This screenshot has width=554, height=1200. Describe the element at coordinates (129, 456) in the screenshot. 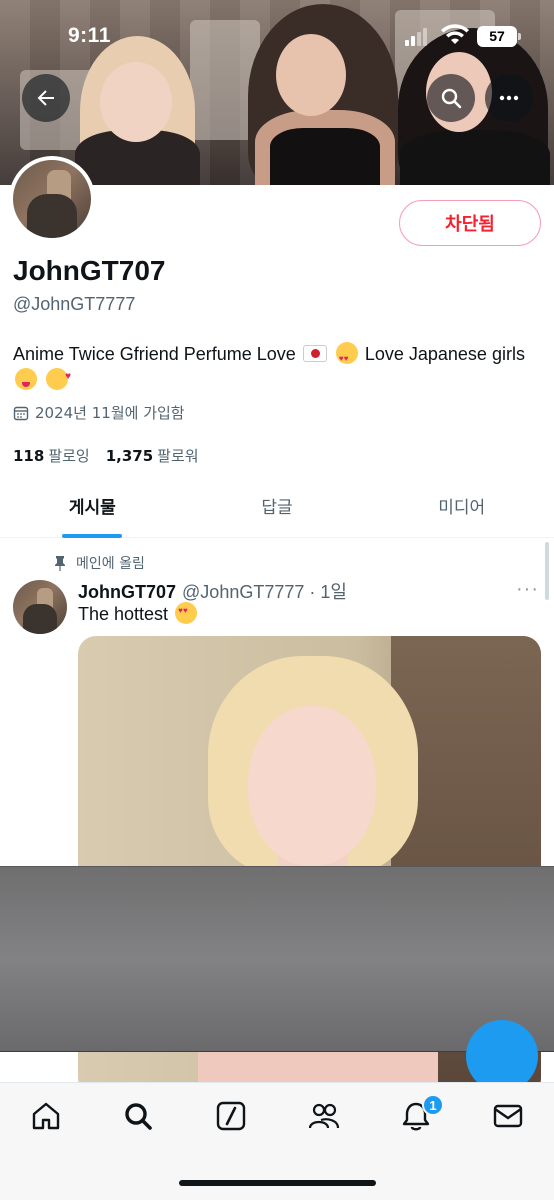

I see `followers-count: 1,375` at that location.